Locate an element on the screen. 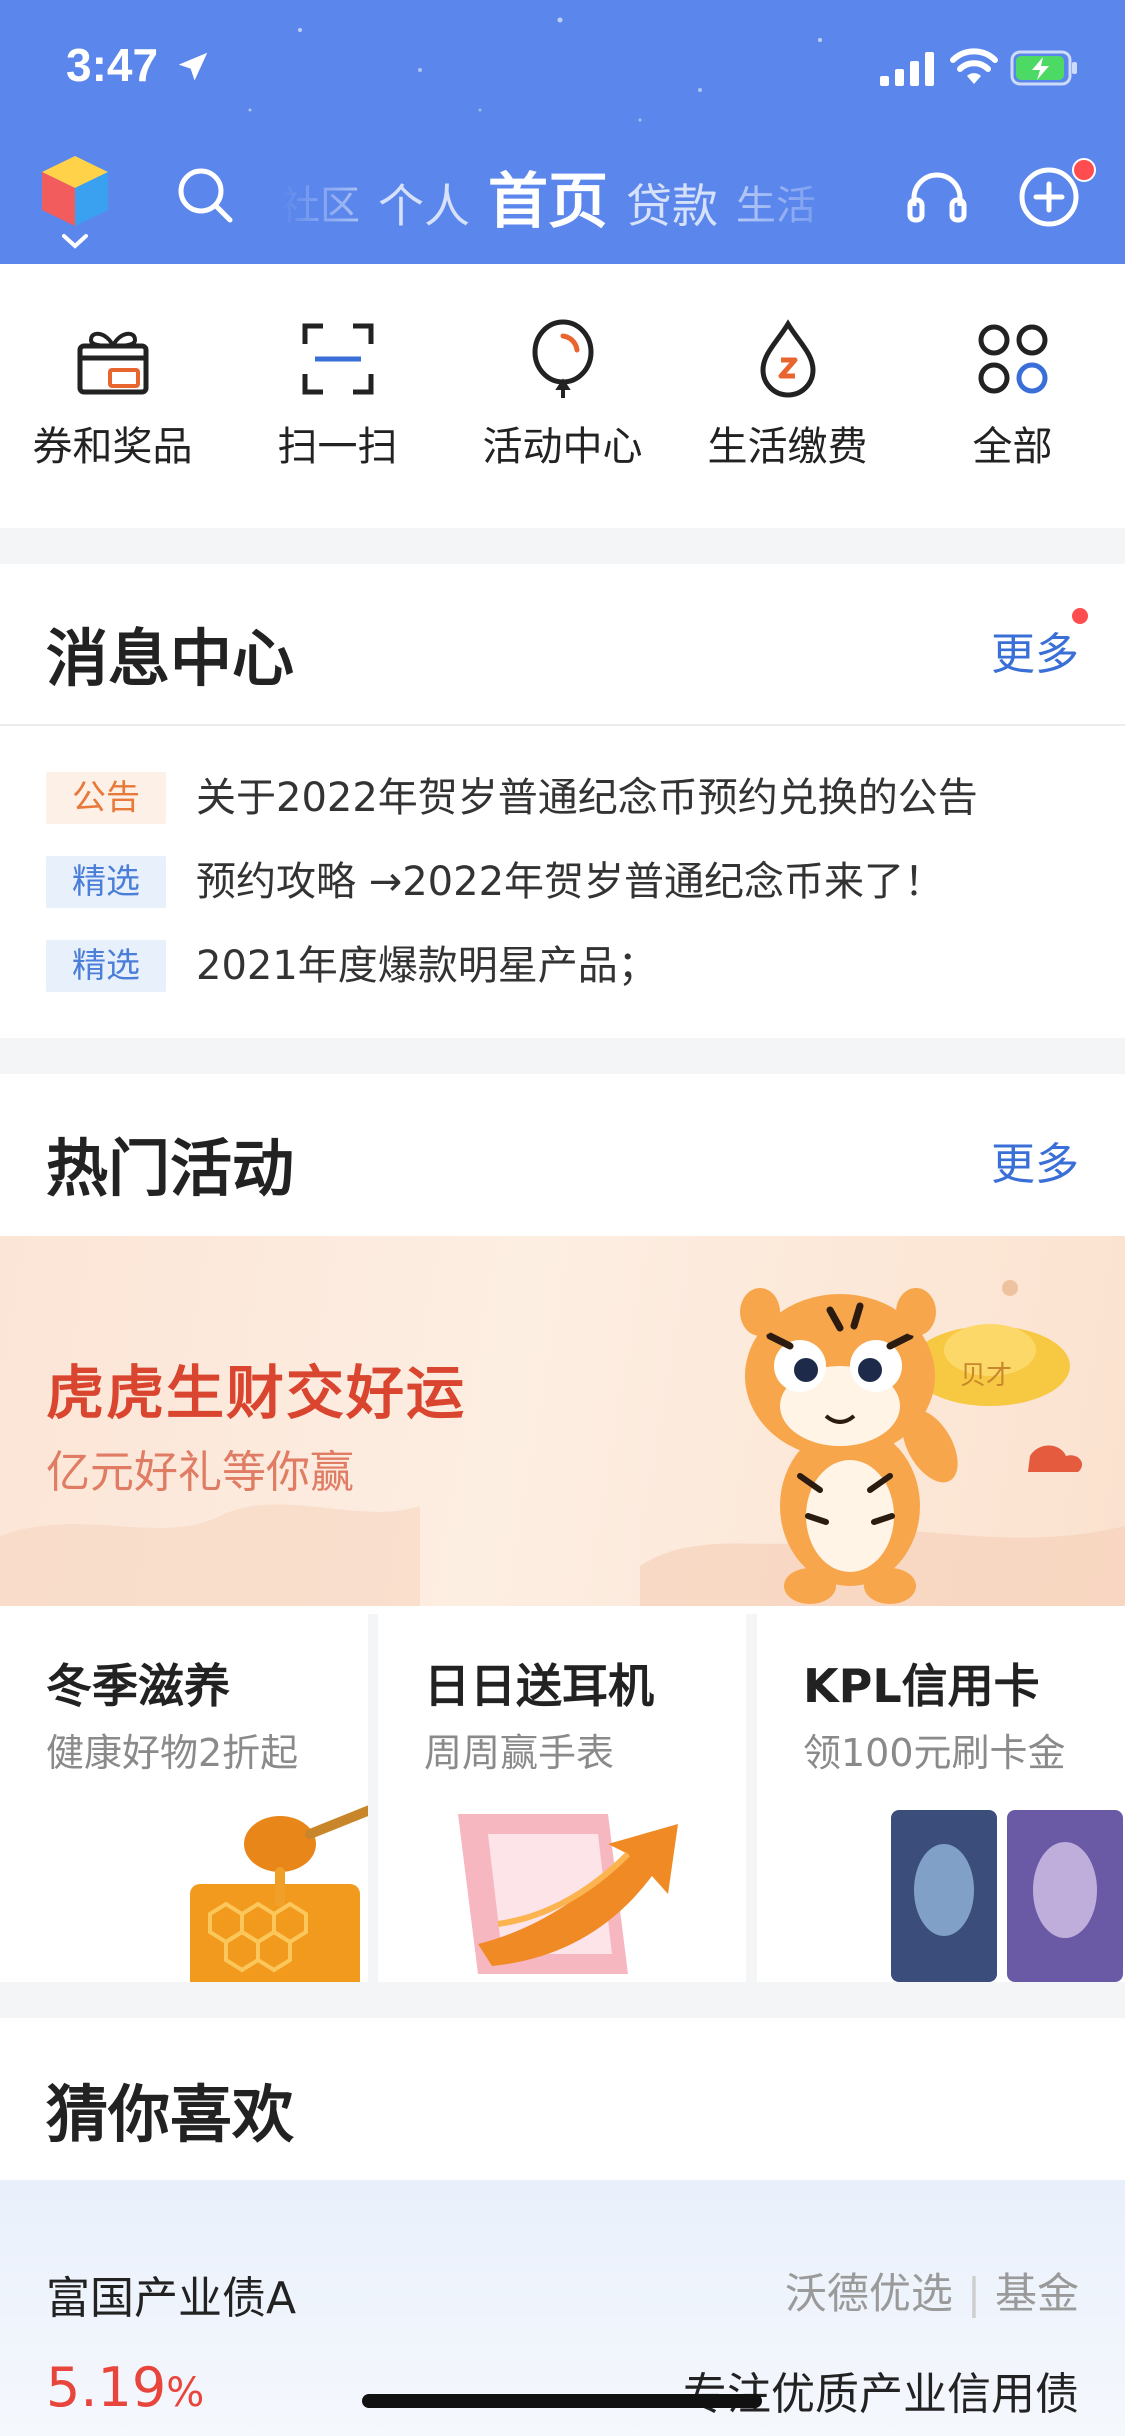 This screenshot has width=1125, height=2436. hot-activities-more-link: 更多 is located at coordinates (1035, 1160).